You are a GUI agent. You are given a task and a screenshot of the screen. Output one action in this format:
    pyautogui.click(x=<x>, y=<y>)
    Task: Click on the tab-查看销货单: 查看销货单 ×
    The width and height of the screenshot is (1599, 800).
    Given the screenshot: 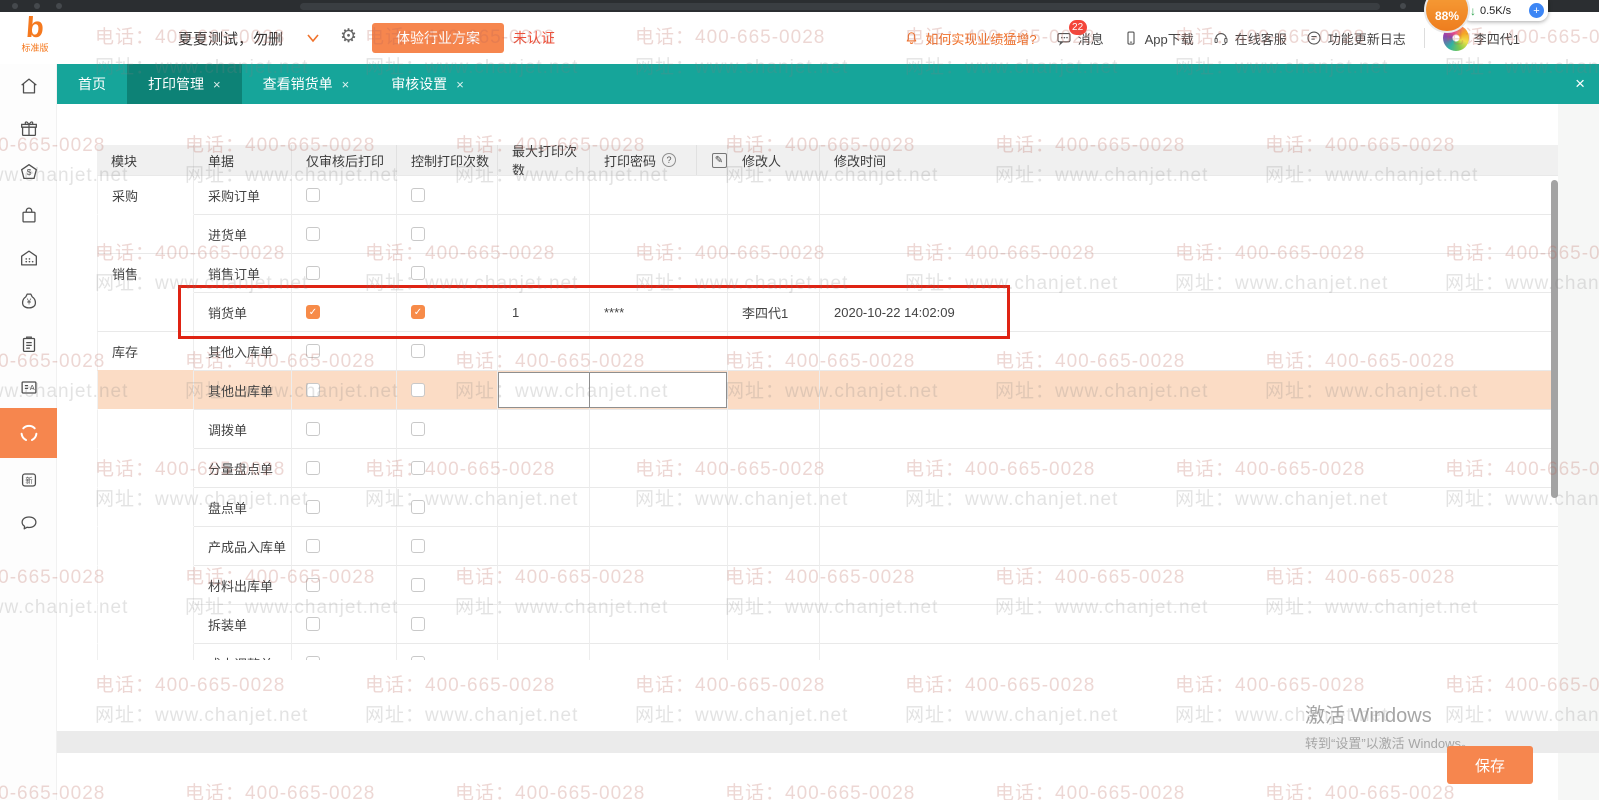 What is the action you would take?
    pyautogui.click(x=306, y=84)
    